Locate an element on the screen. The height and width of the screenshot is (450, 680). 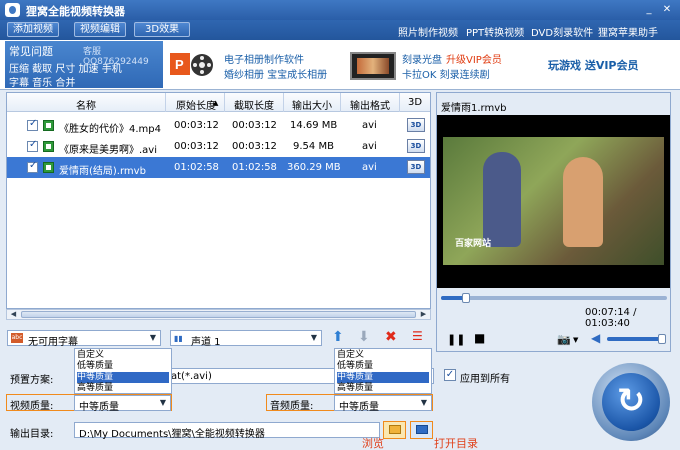
scroll-thumb is located at coordinates (218, 314).